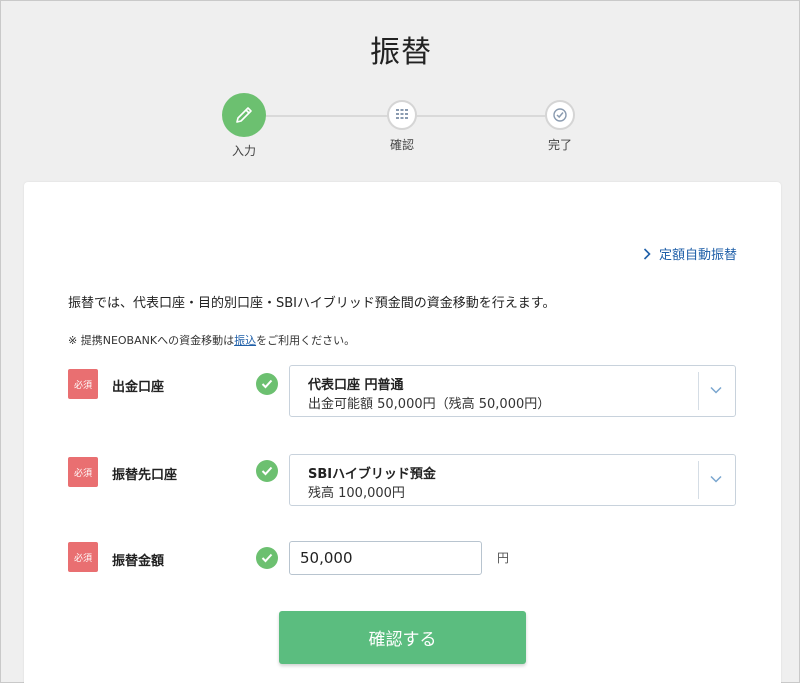 This screenshot has height=683, width=800. What do you see at coordinates (559, 145) in the screenshot?
I see `step-label: 完了` at bounding box center [559, 145].